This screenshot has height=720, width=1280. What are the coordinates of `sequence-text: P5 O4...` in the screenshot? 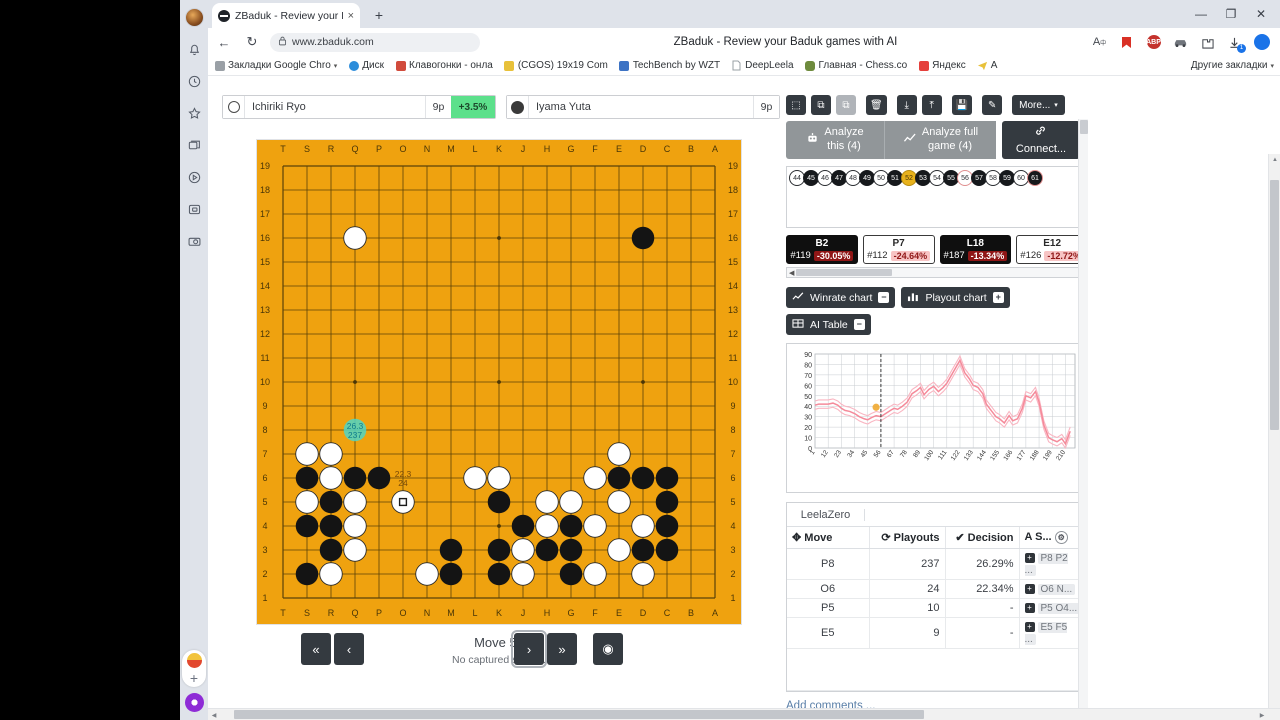 It's located at (1059, 608).